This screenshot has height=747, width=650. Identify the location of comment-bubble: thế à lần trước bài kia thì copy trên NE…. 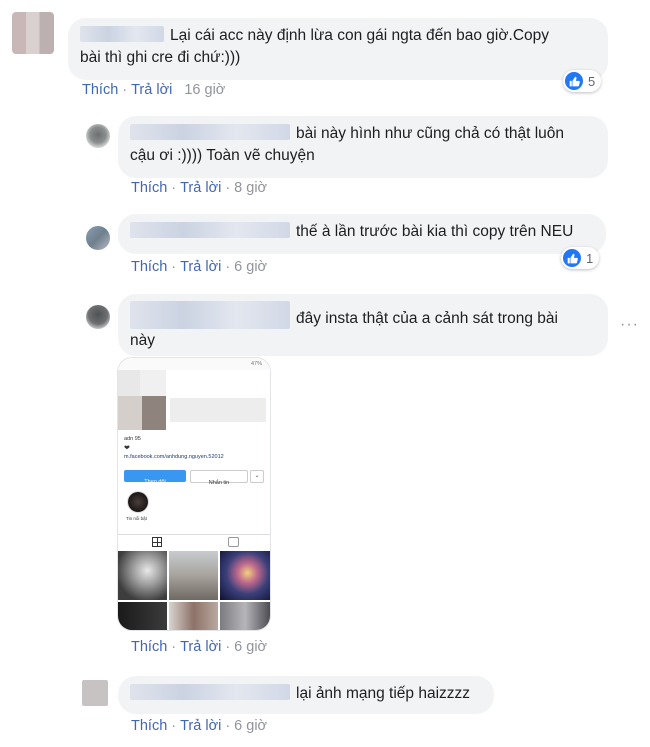
(362, 234).